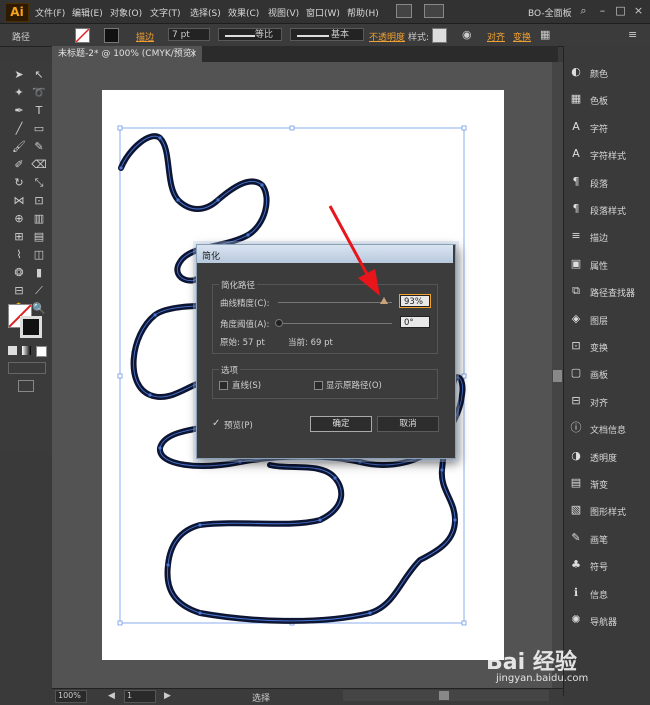 This screenshot has width=650, height=705. I want to click on artboard-field: 1, so click(140, 696).